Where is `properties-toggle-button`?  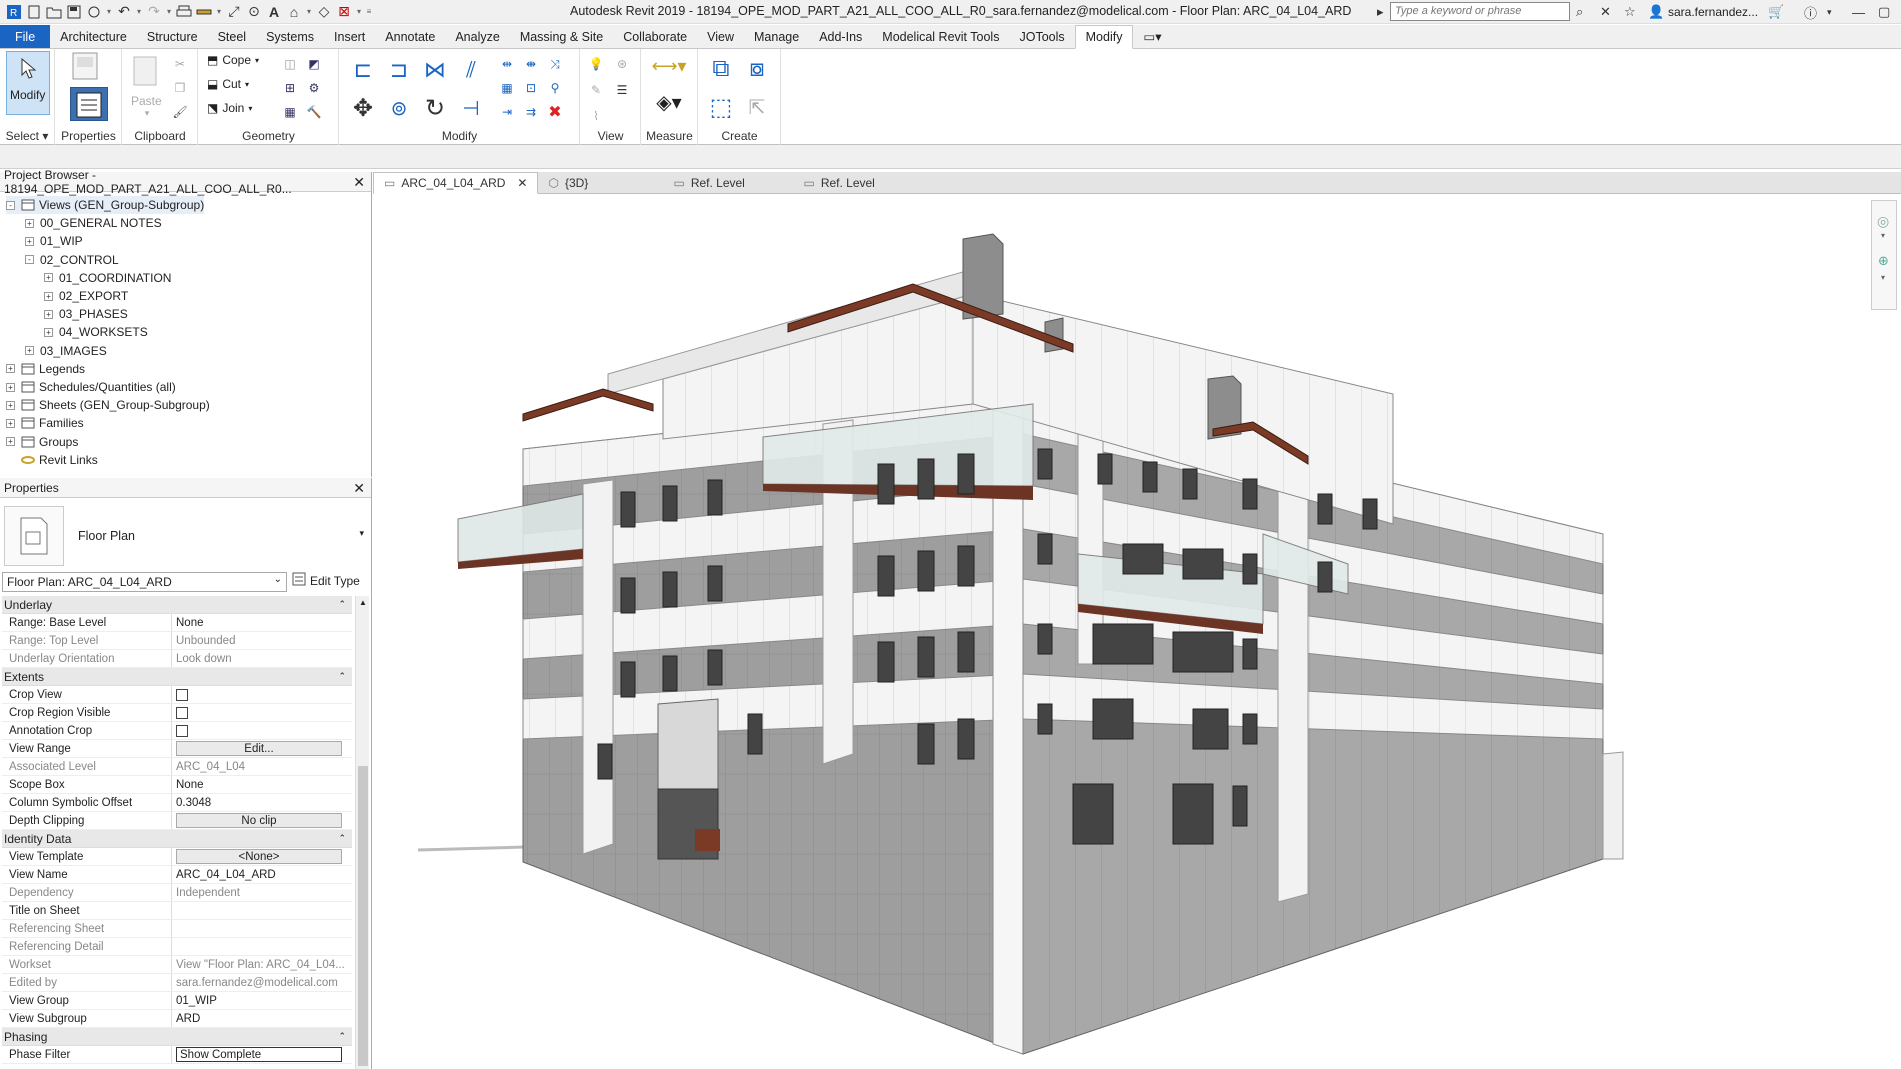 properties-toggle-button is located at coordinates (89, 104).